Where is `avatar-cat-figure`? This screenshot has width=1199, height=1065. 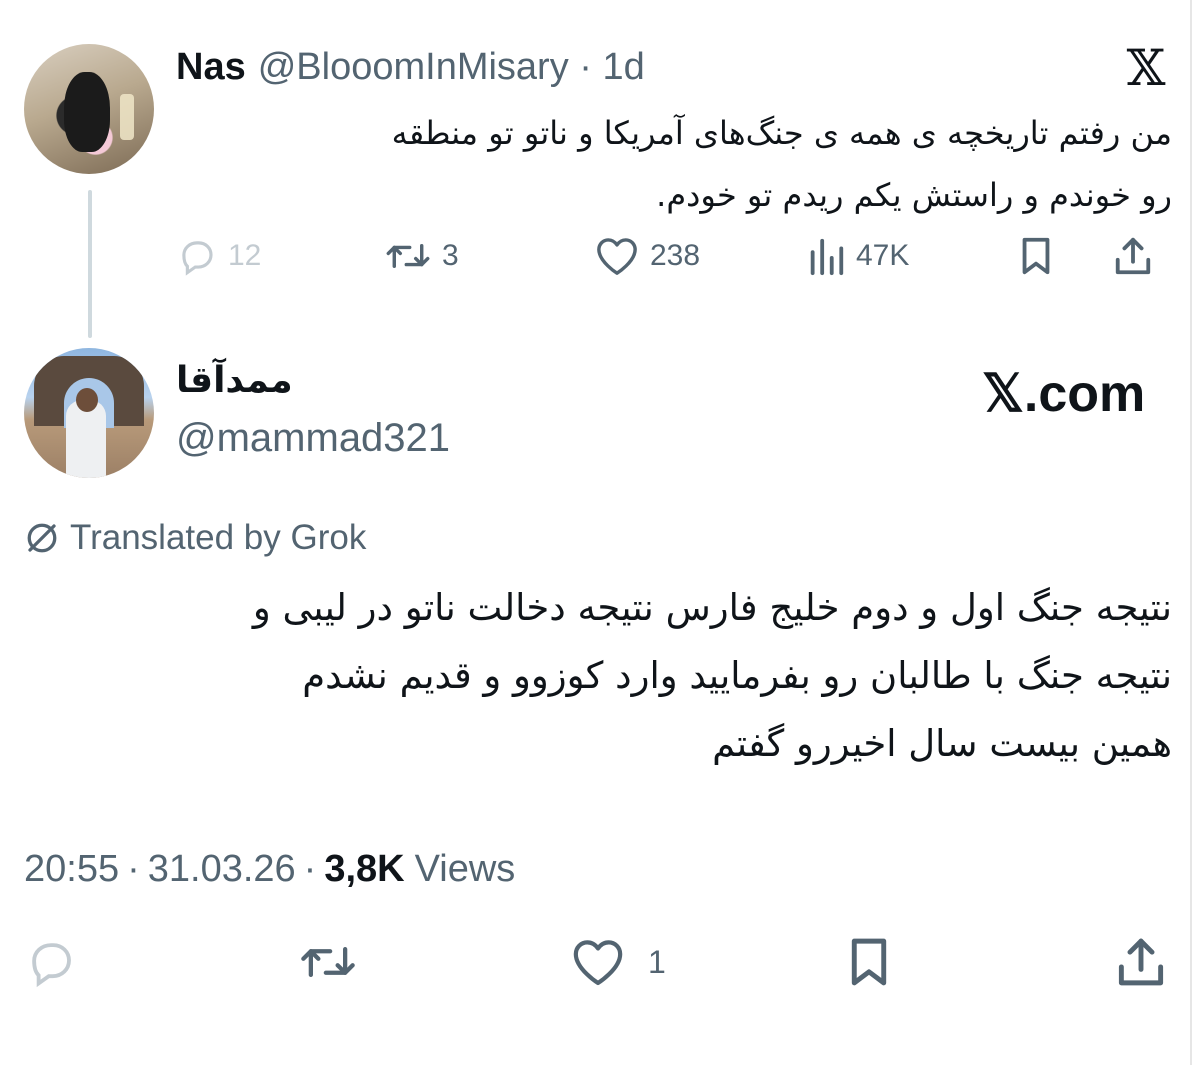 avatar-cat-figure is located at coordinates (87, 112).